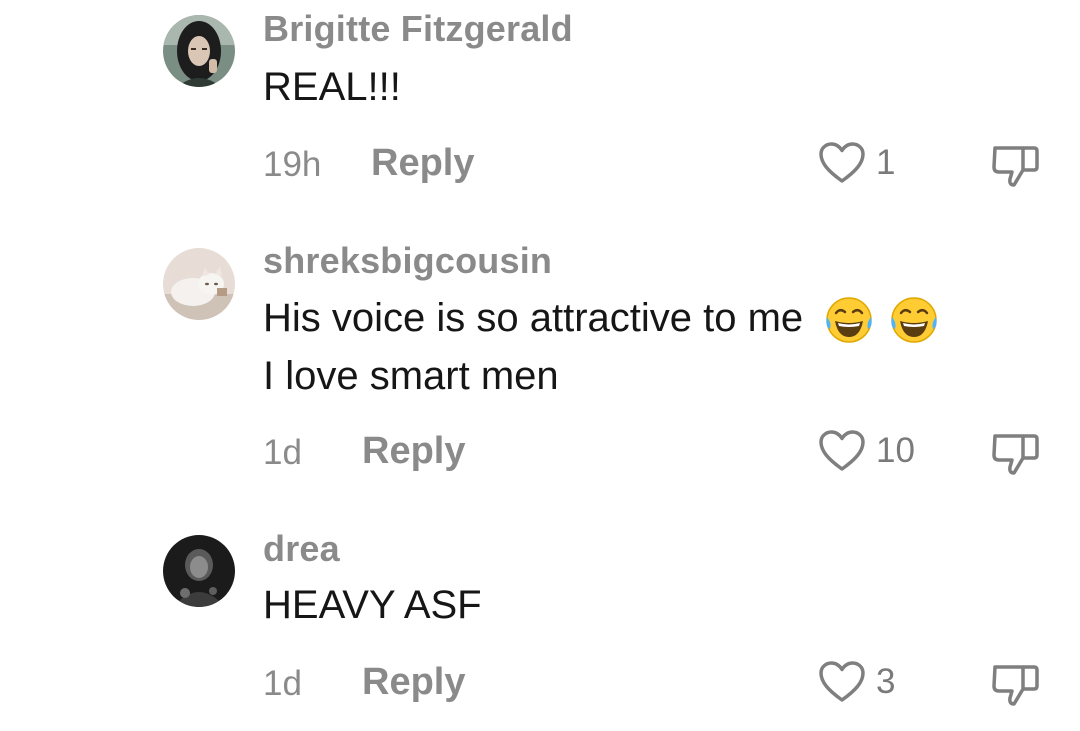  I want to click on heart-outline-icon, so click(842, 681).